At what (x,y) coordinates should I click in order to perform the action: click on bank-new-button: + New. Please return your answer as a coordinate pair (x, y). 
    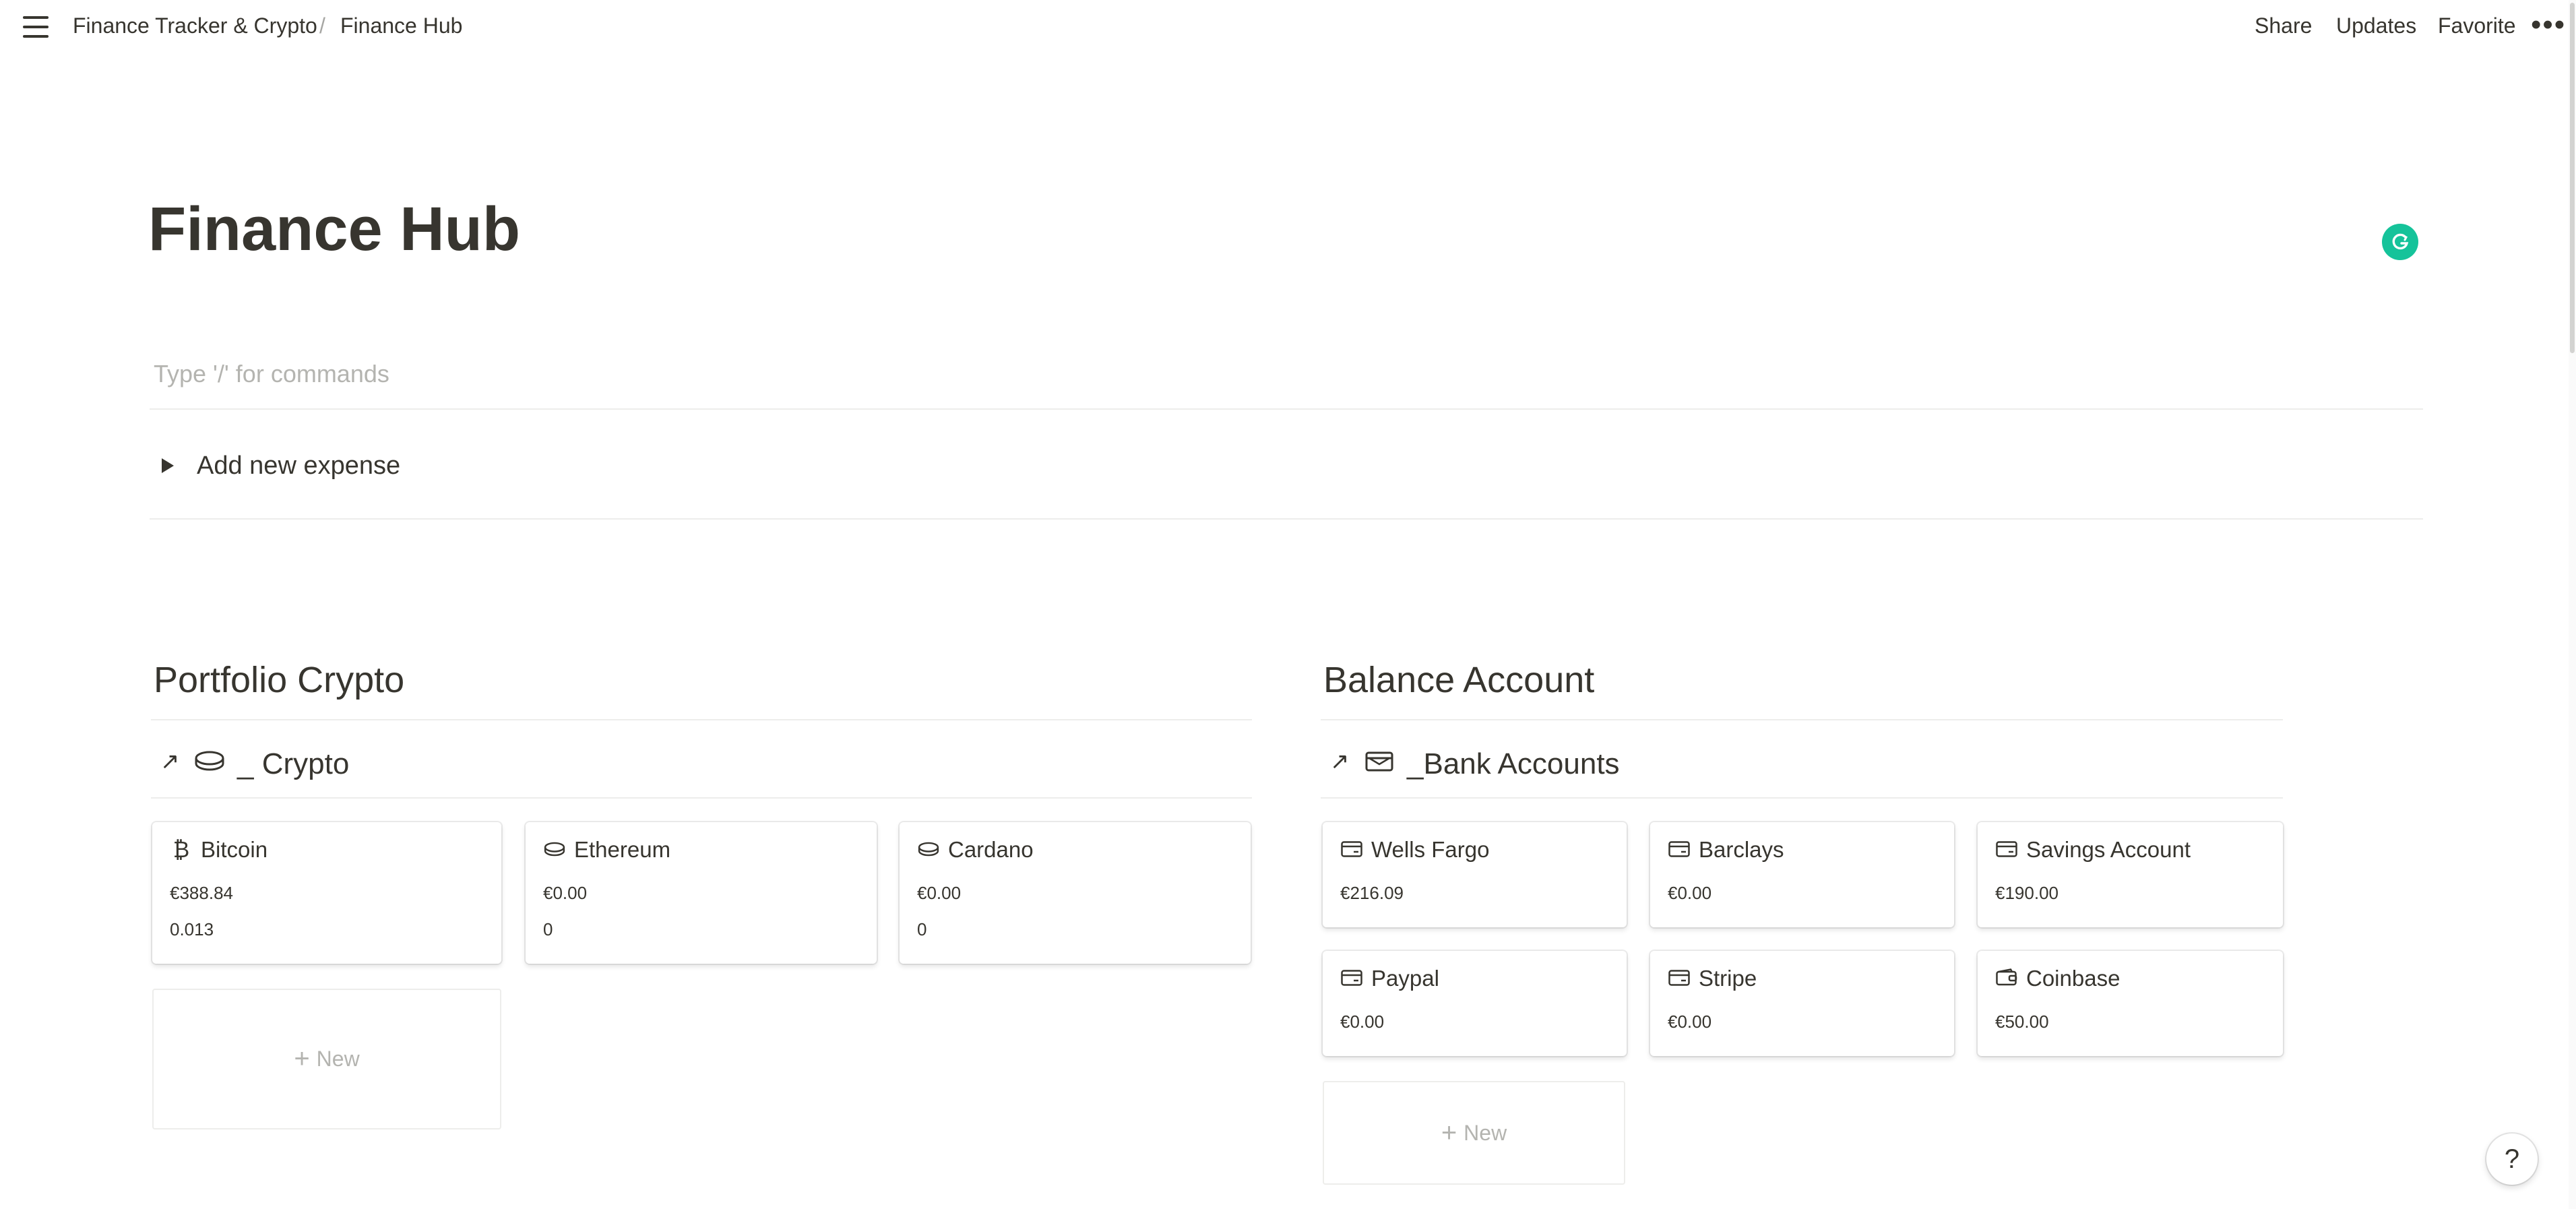
    Looking at the image, I should click on (1474, 1133).